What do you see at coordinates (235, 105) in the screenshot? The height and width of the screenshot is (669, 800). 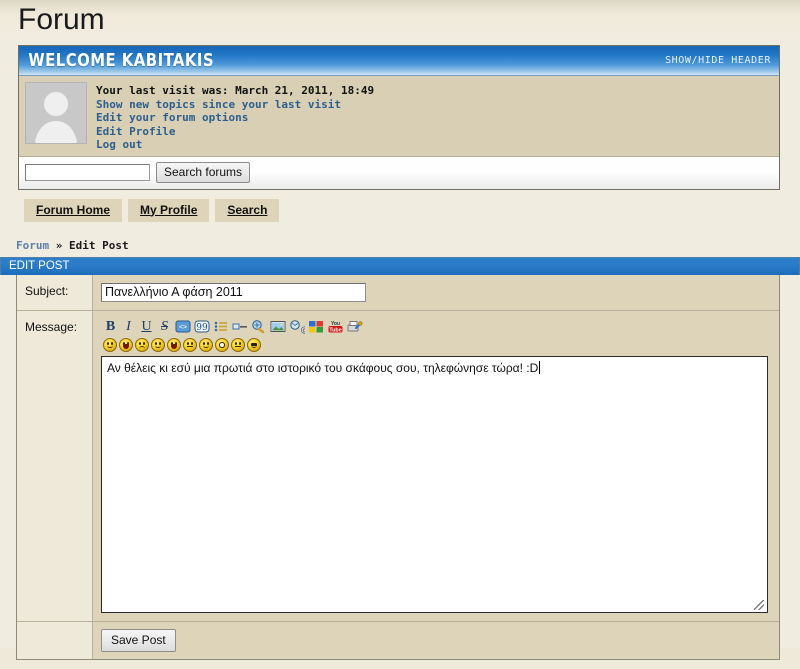 I see `show-new-topics-link: Show new topics since your last visit` at bounding box center [235, 105].